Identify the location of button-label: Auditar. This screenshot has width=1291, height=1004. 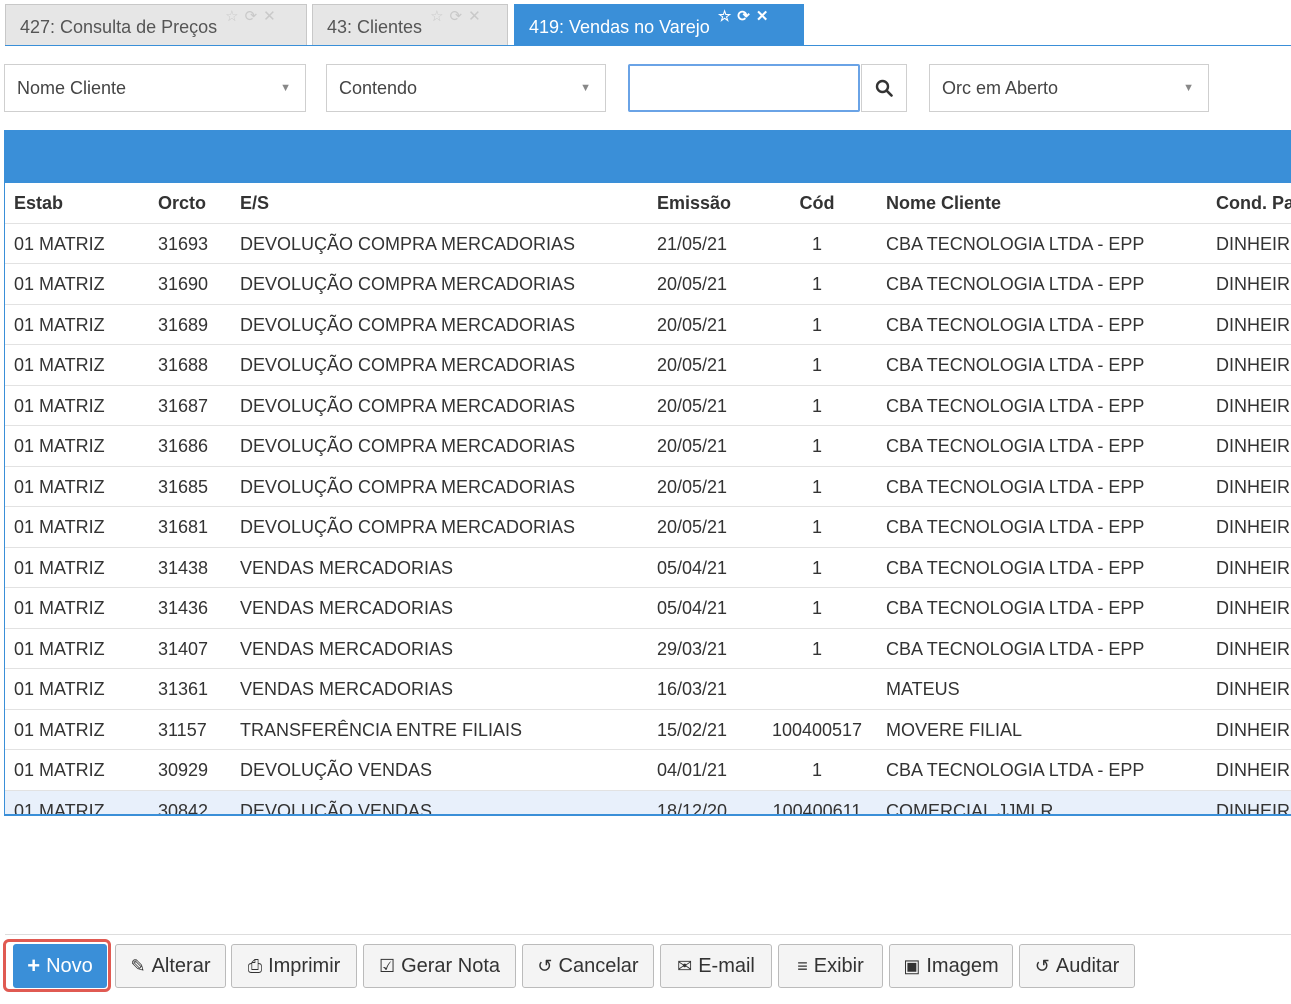
(1087, 965).